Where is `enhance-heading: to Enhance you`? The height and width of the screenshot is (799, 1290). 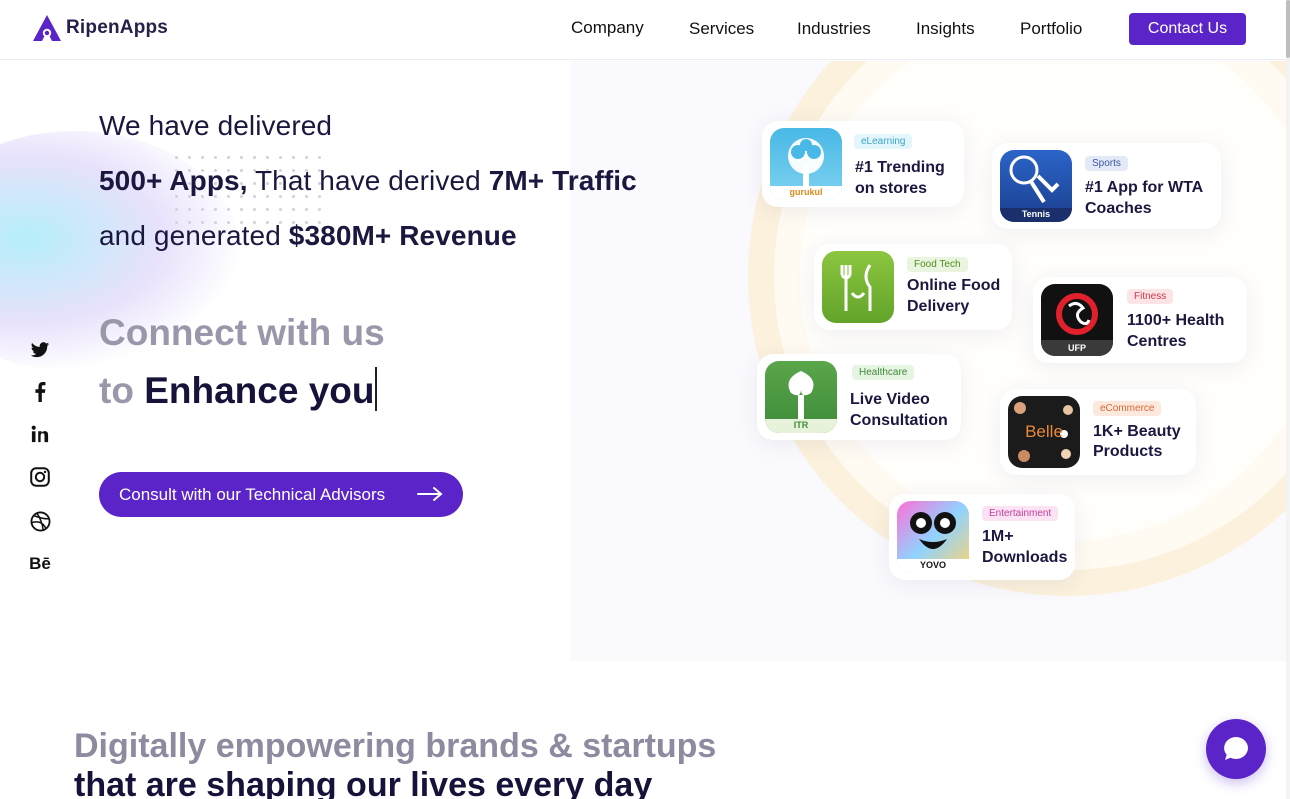
enhance-heading: to Enhance you is located at coordinates (238, 389).